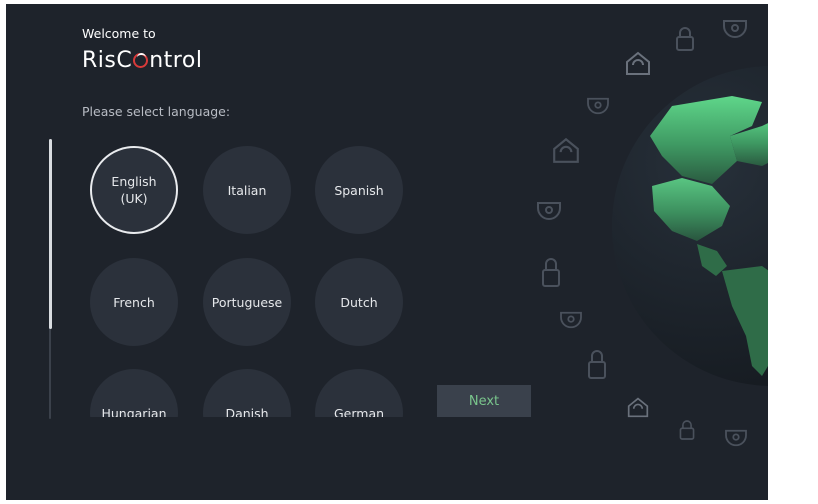 This screenshot has height=504, width=818. I want to click on language-hungarian: Hungarian, so click(134, 393).